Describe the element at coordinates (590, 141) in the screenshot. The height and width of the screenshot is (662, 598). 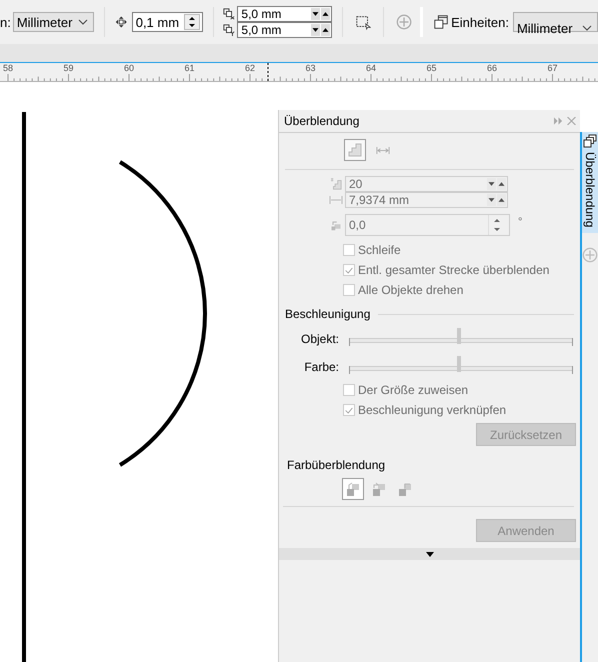
I see `blend-icon` at that location.